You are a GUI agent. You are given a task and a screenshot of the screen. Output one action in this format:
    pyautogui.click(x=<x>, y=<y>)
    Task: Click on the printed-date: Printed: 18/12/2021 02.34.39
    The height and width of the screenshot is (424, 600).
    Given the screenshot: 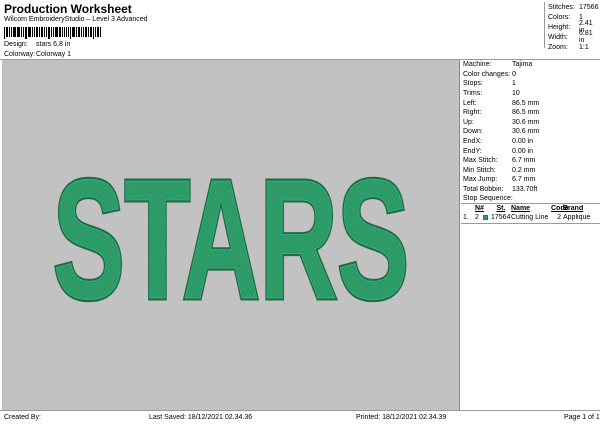 What is the action you would take?
    pyautogui.click(x=401, y=417)
    